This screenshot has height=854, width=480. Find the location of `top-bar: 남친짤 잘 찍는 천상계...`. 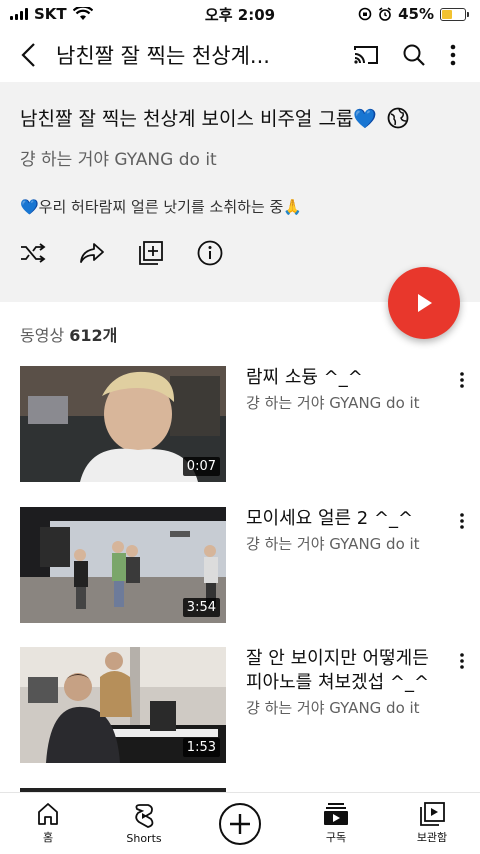

top-bar: 남친짤 잘 찍는 천상계... is located at coordinates (240, 55).